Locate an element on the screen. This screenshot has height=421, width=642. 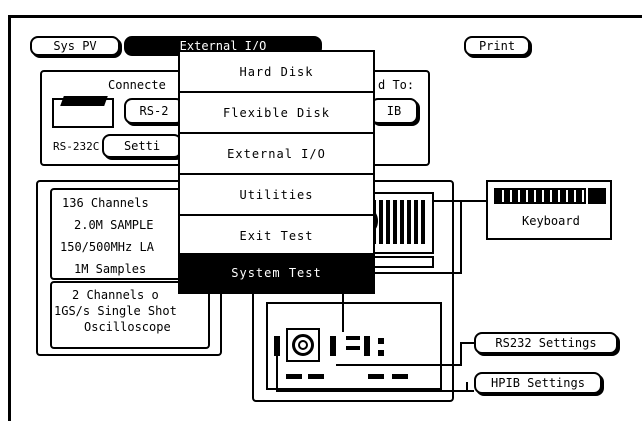
connector-left is located at coordinates (277, 346).